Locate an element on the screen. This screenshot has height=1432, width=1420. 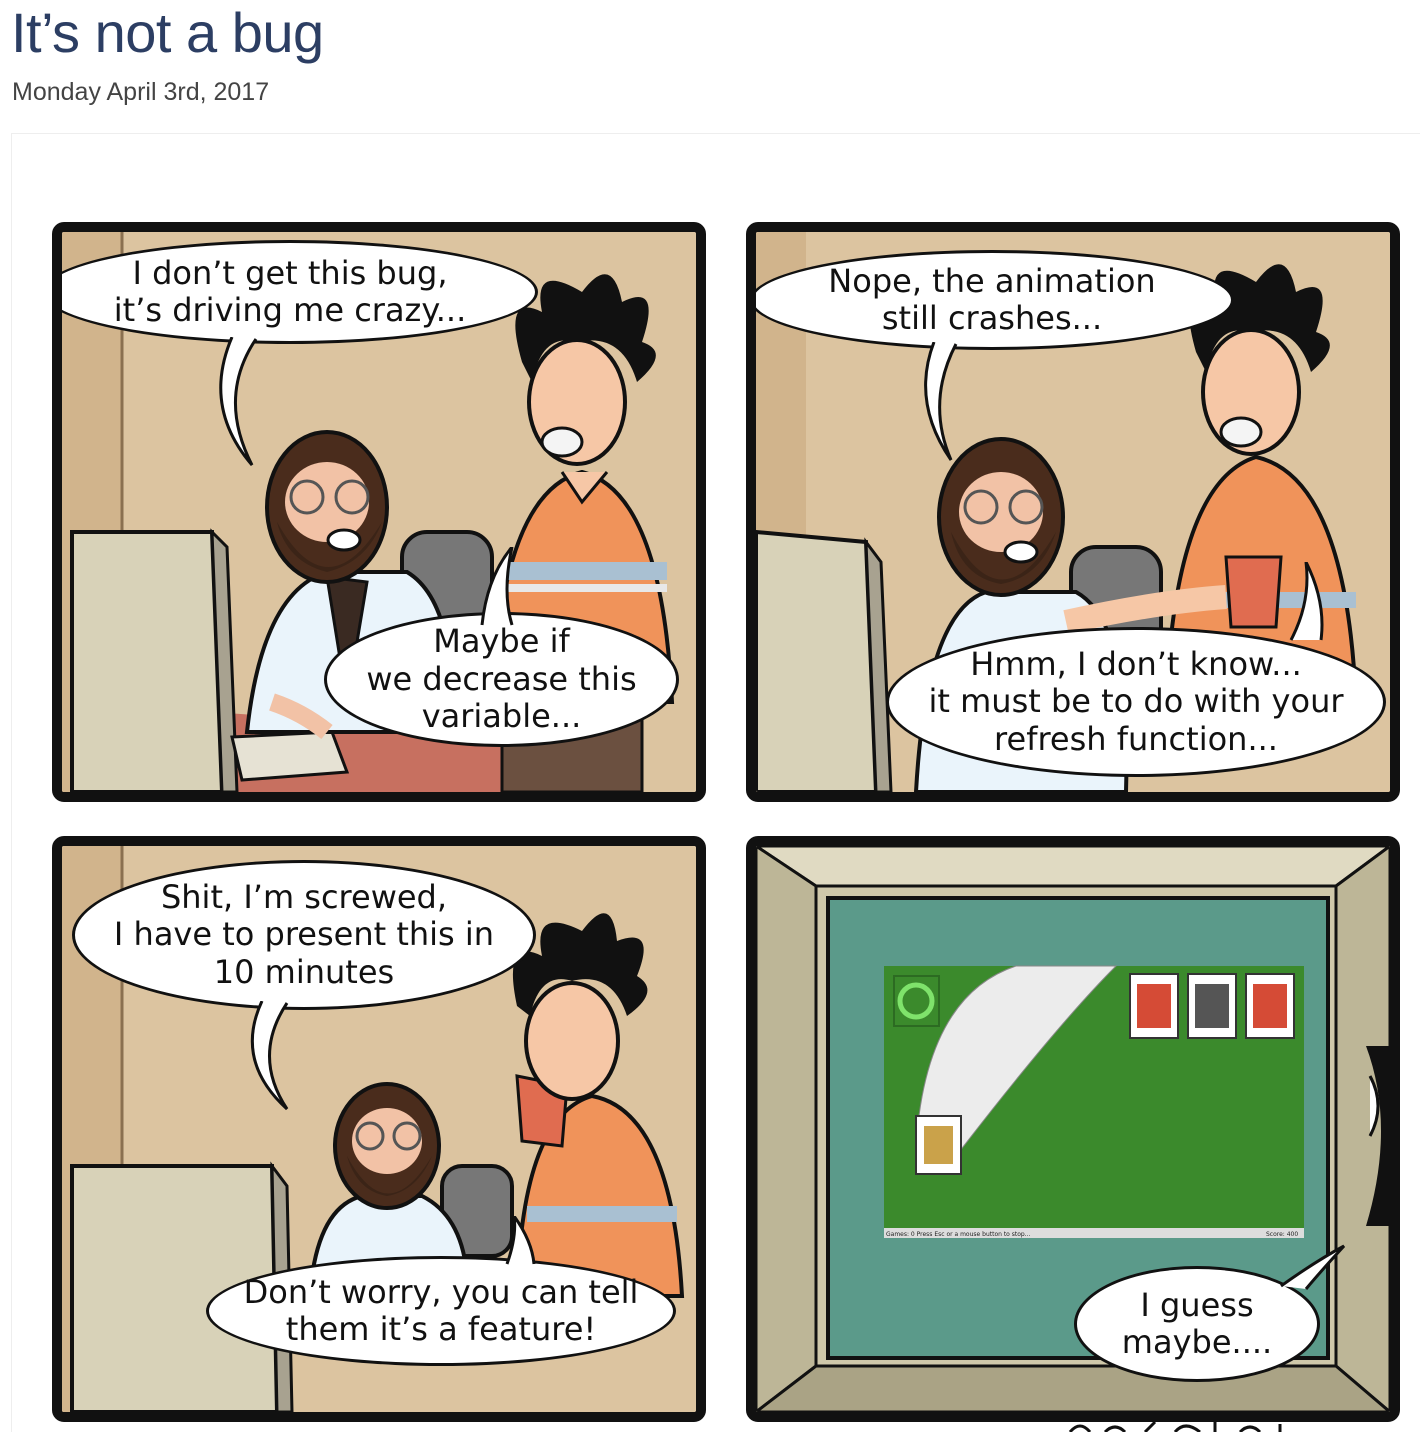
post-title: It’s not a bug is located at coordinates (167, 32).